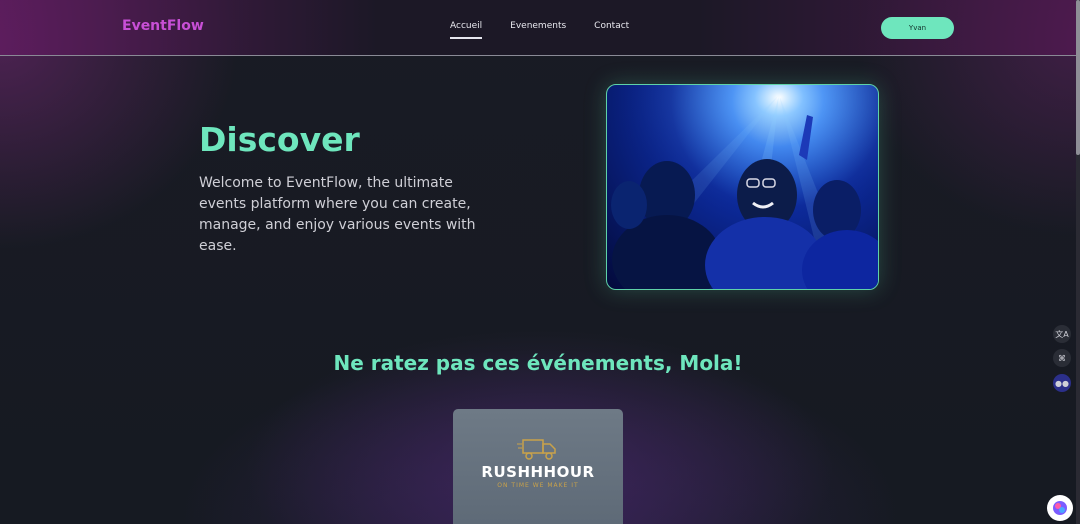  Describe the element at coordinates (611, 30) in the screenshot. I see `nav-item-contact: Contact` at that location.